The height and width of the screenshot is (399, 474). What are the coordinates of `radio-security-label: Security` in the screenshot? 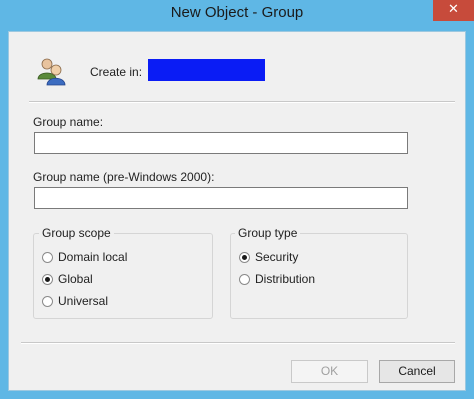 It's located at (277, 257).